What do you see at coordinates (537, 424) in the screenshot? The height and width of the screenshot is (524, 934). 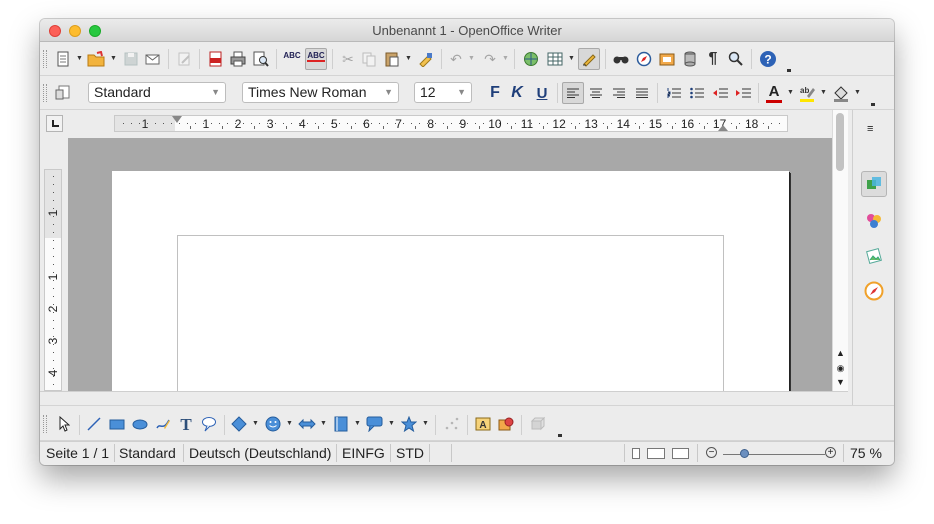 I see `extrusion-icon` at bounding box center [537, 424].